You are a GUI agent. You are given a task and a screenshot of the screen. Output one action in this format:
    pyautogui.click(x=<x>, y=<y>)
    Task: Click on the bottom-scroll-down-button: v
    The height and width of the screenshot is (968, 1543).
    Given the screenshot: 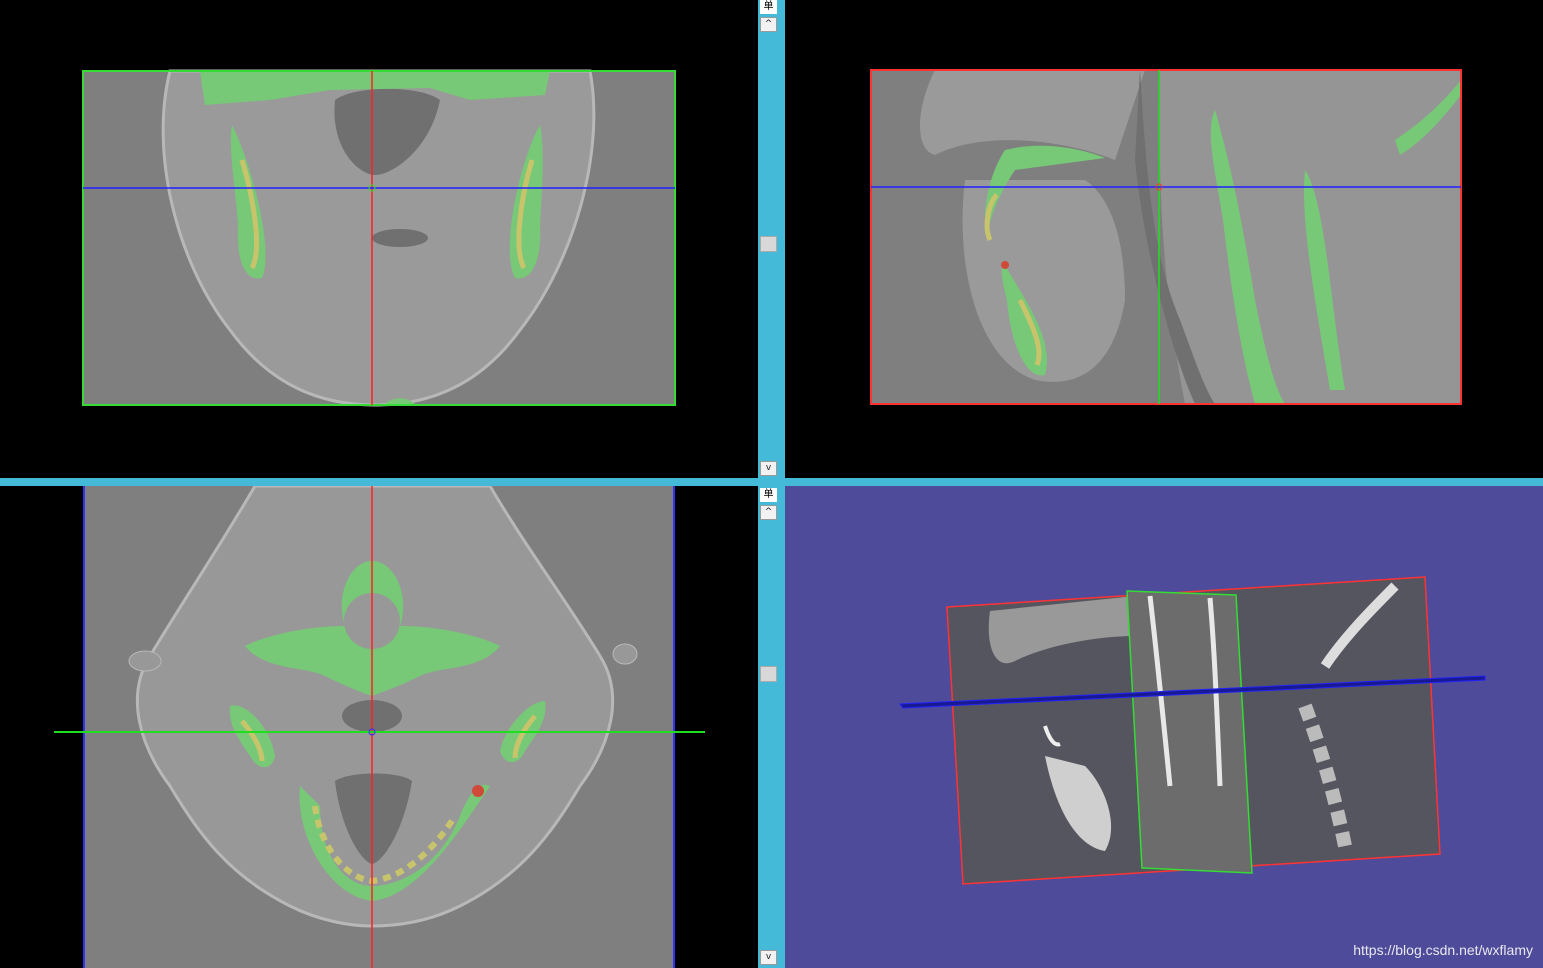 What is the action you would take?
    pyautogui.click(x=768, y=957)
    